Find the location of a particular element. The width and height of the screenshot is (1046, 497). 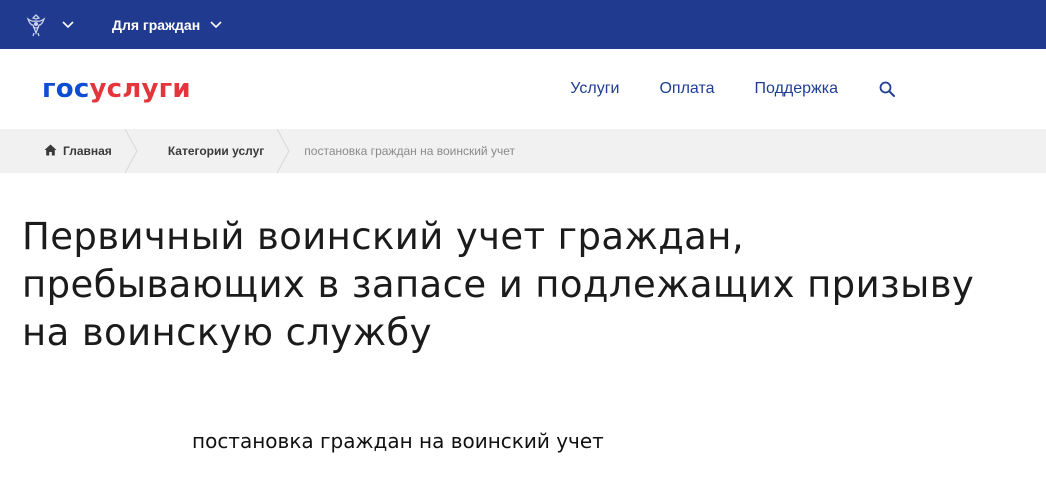

breadcrumb-current: постановка граждан на воинский учет is located at coordinates (415, 151).